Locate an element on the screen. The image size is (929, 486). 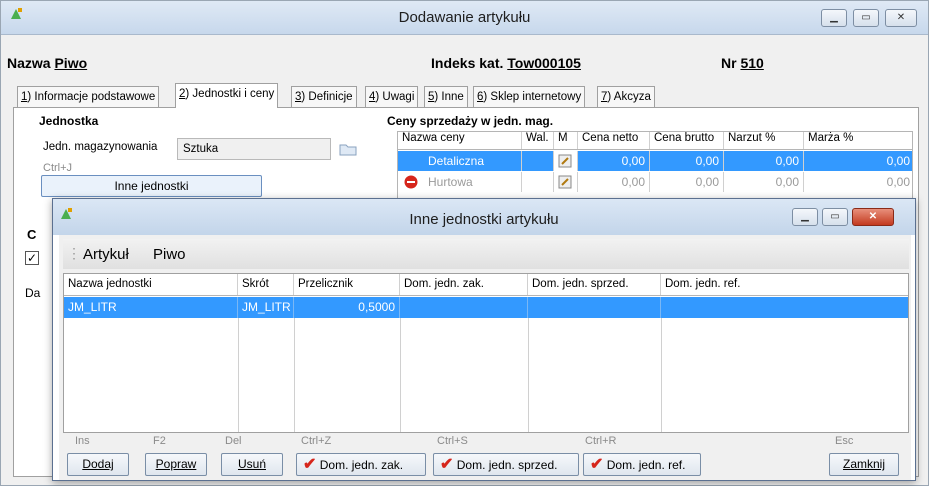
close-dialog-button: Zamknij is located at coordinates (864, 464).